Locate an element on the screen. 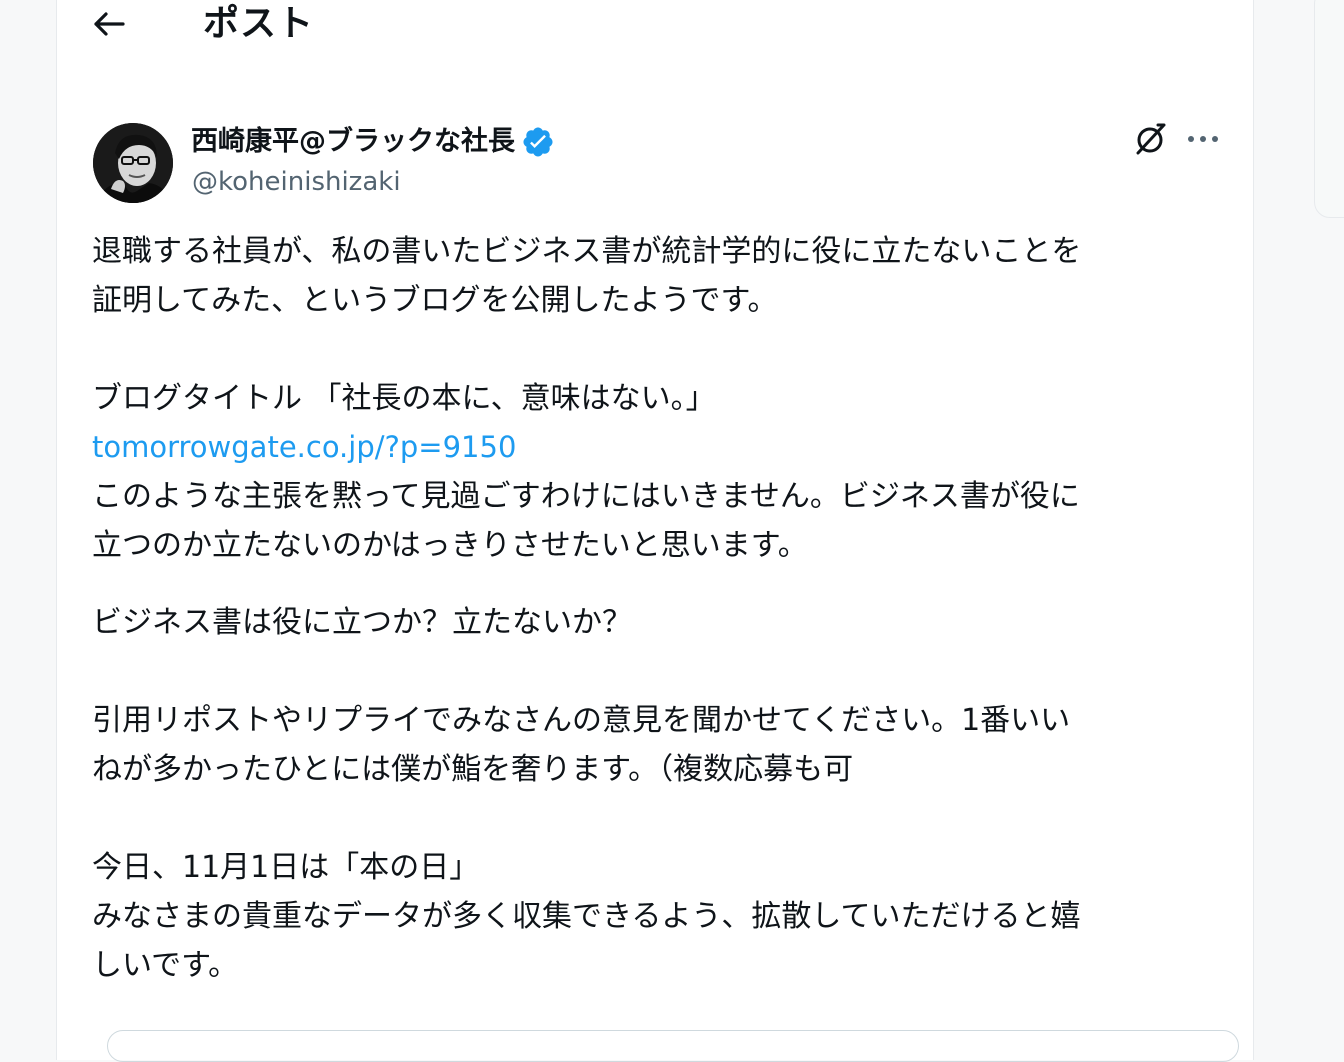  tweet-line: 今日、11月1日は「本の日」 is located at coordinates (286, 867).